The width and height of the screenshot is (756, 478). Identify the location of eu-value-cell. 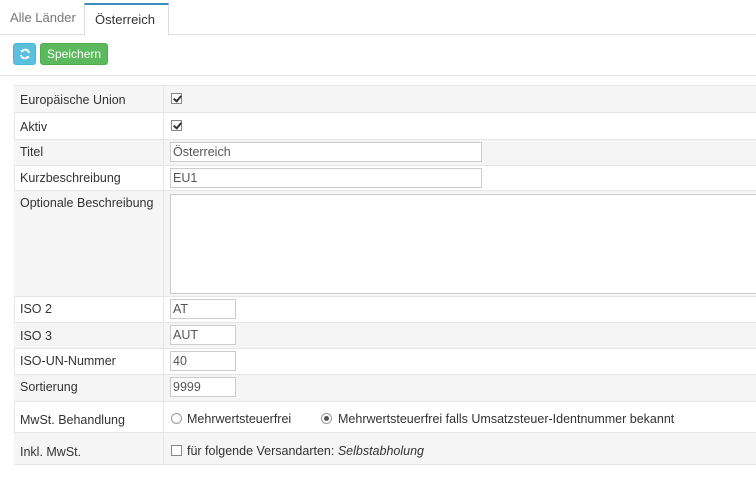
(172, 99).